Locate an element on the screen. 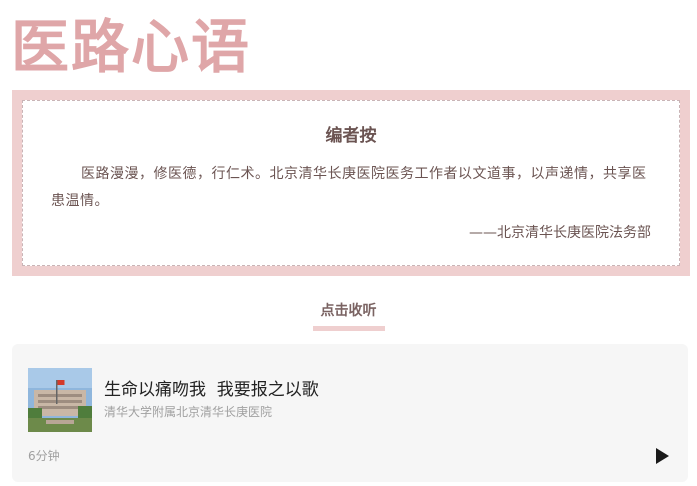 The image size is (697, 486). play-icon is located at coordinates (662, 456).